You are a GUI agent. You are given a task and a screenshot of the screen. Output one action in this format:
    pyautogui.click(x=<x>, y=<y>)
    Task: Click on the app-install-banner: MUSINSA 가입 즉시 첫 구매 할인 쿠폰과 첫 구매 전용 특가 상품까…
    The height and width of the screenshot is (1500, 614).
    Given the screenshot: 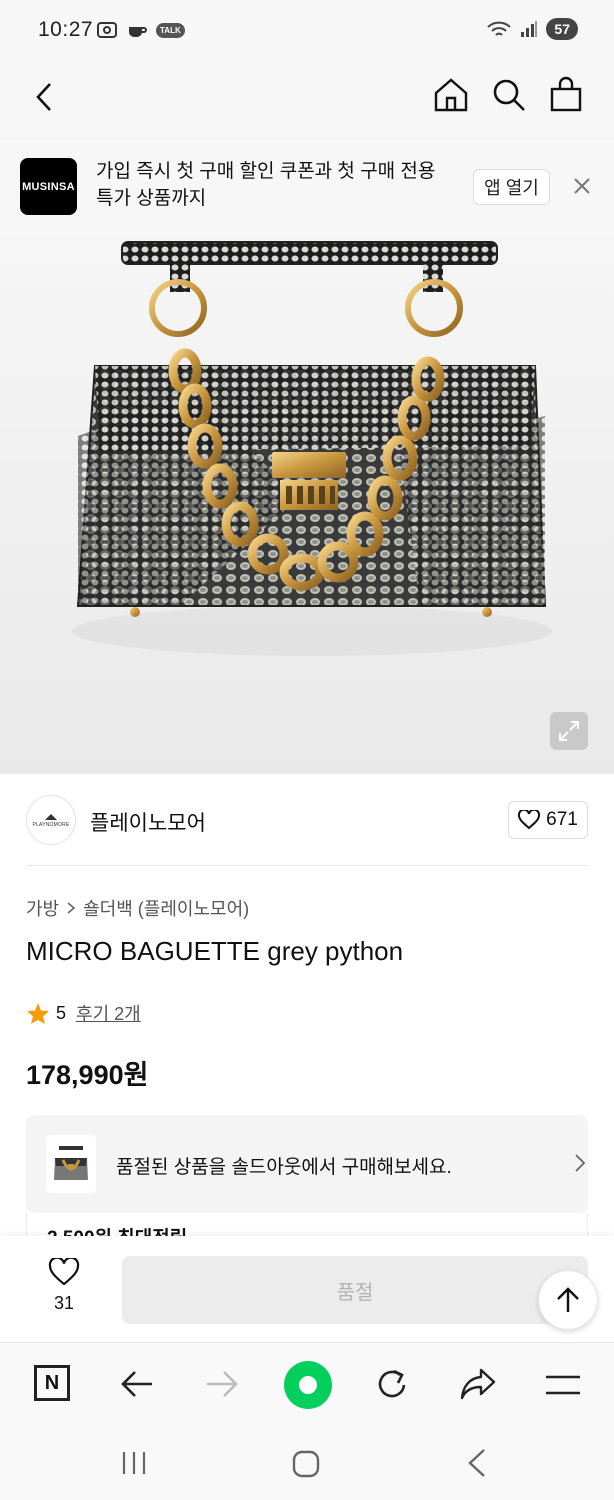 What is the action you would take?
    pyautogui.click(x=307, y=187)
    